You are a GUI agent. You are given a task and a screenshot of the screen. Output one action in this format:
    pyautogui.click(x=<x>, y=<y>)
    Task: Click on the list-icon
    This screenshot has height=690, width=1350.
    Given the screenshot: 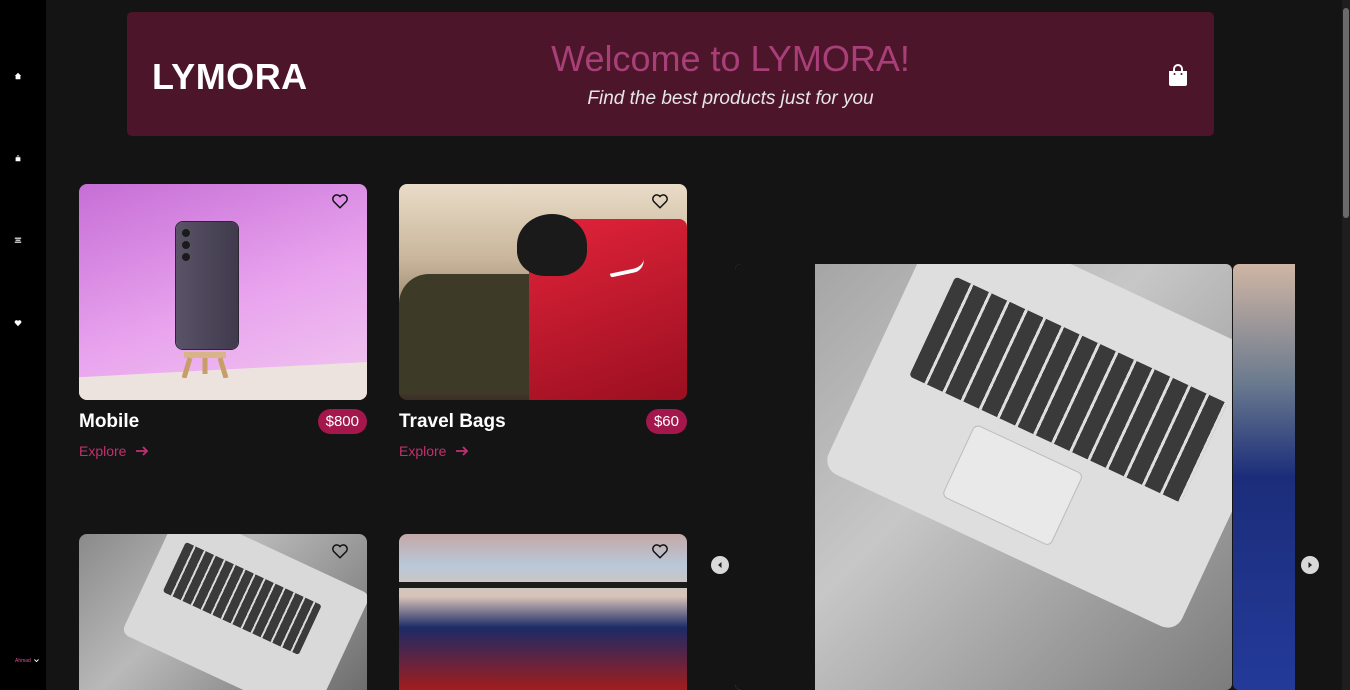 What is the action you would take?
    pyautogui.click(x=18, y=240)
    